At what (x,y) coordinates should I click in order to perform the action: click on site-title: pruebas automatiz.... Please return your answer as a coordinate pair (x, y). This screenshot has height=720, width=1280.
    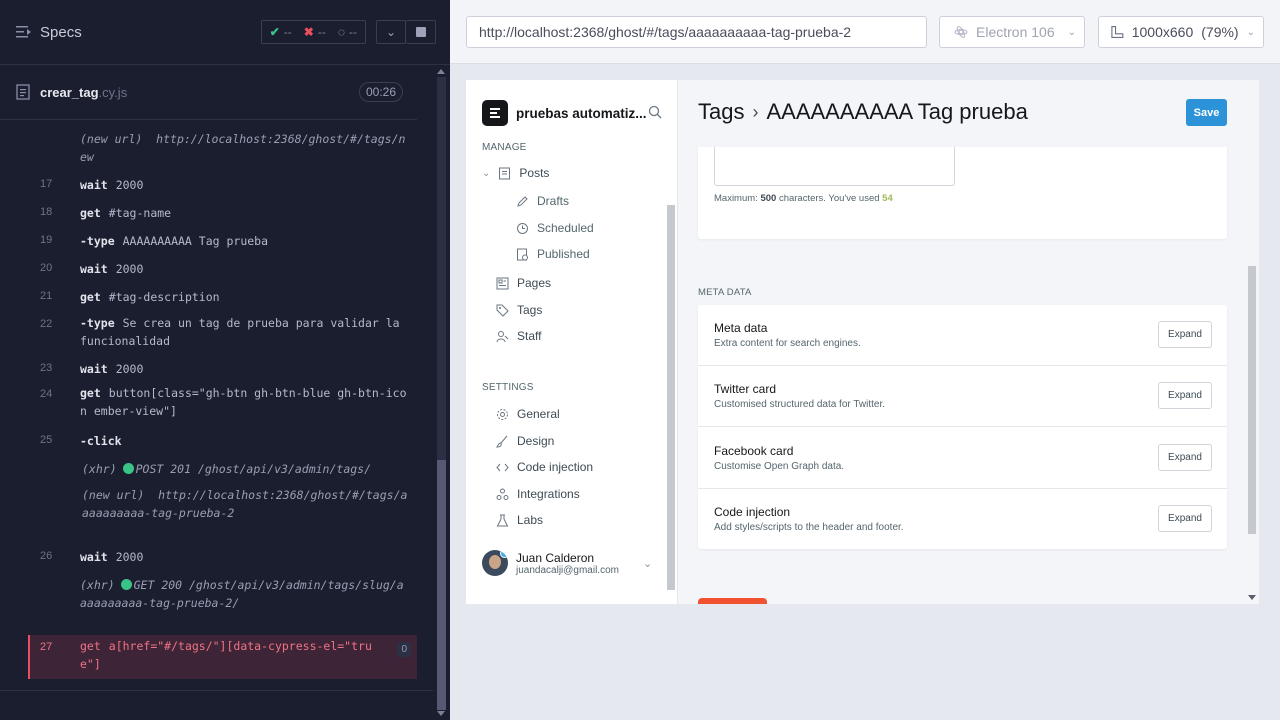
    Looking at the image, I should click on (581, 113).